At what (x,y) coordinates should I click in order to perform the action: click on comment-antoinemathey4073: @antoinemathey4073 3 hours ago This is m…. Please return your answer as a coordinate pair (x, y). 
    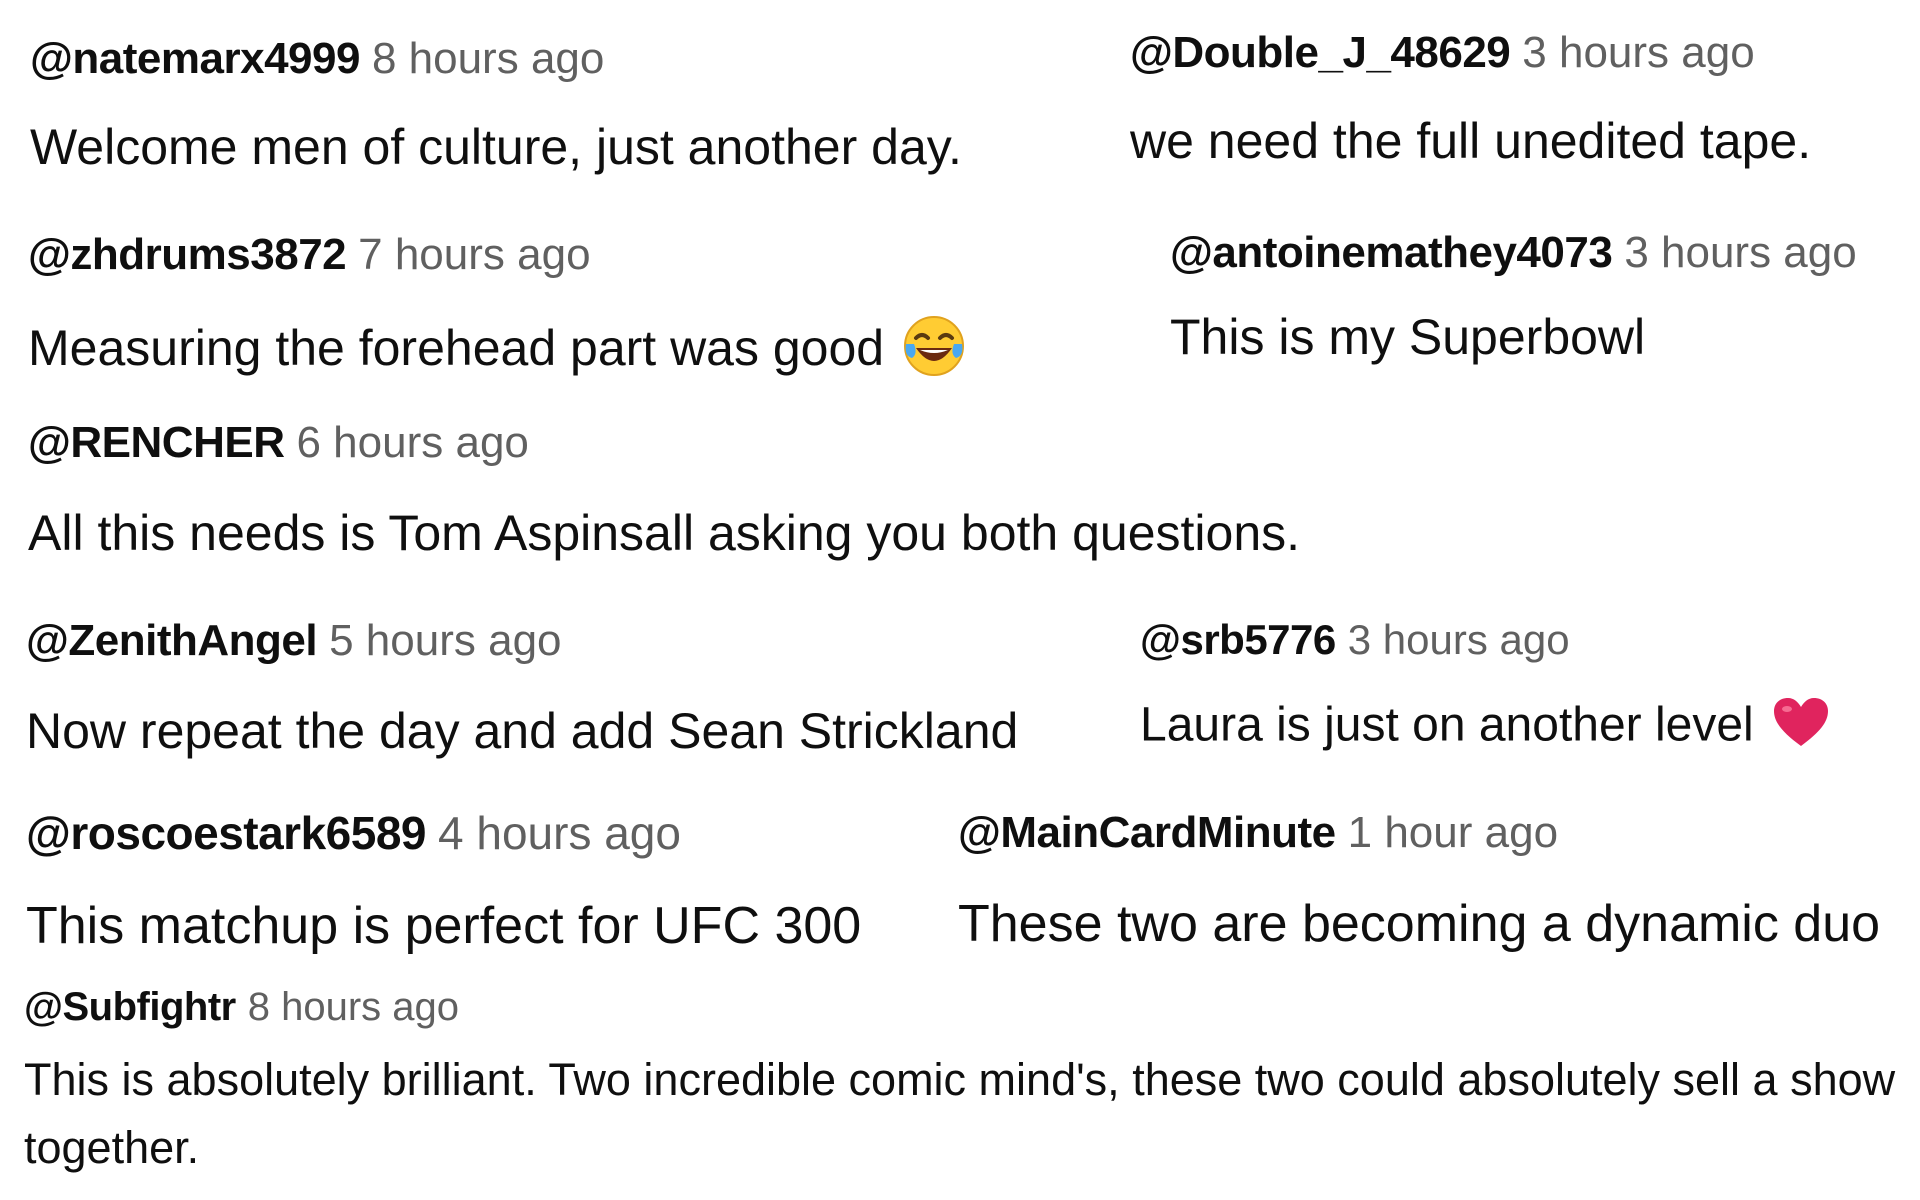
    Looking at the image, I should click on (1513, 297).